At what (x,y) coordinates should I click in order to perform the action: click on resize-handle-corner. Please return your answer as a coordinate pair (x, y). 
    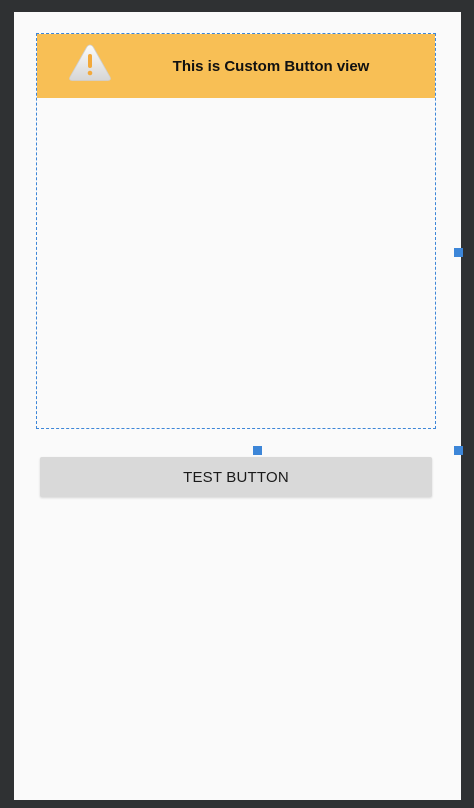
    Looking at the image, I should click on (458, 450).